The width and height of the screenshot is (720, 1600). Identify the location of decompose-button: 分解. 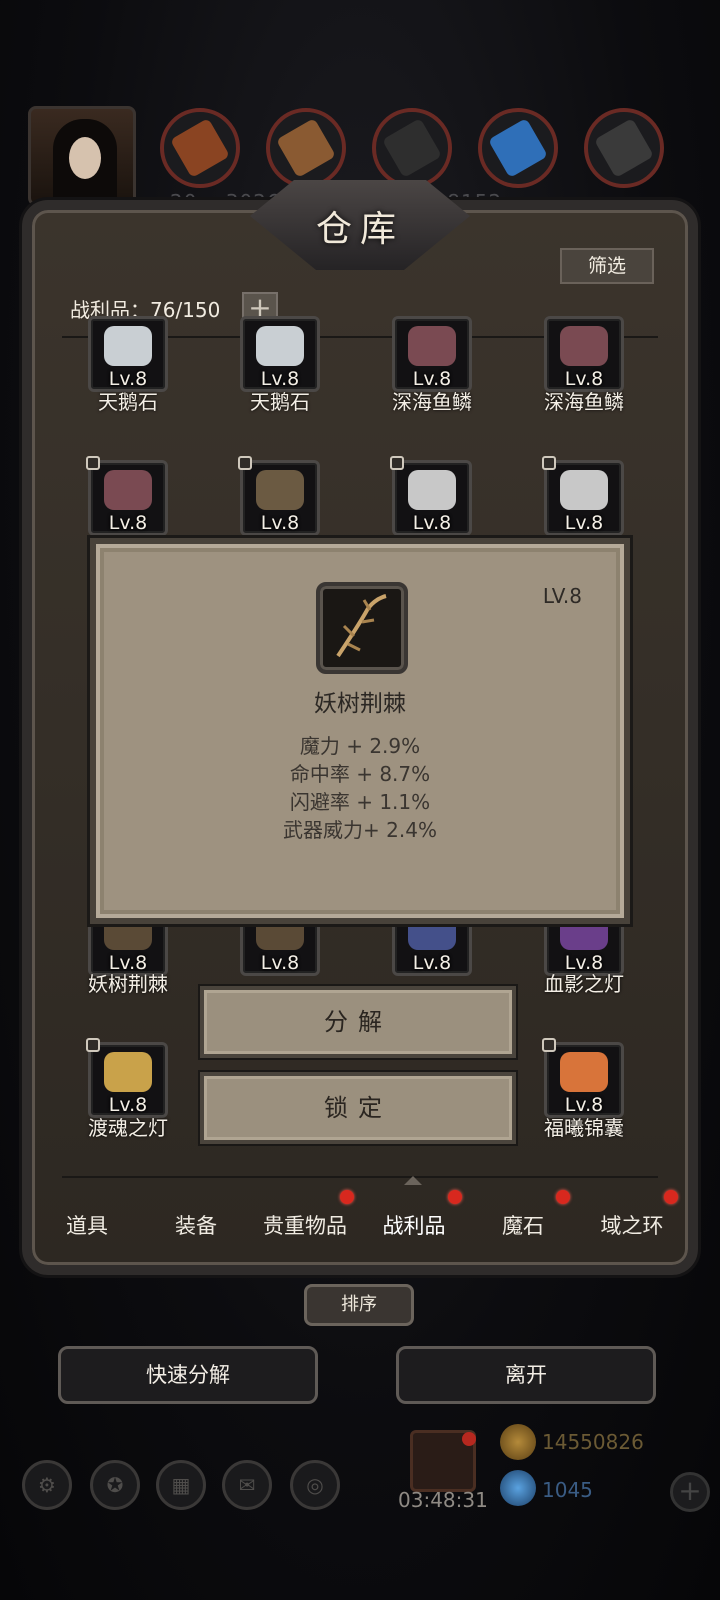
(358, 1022).